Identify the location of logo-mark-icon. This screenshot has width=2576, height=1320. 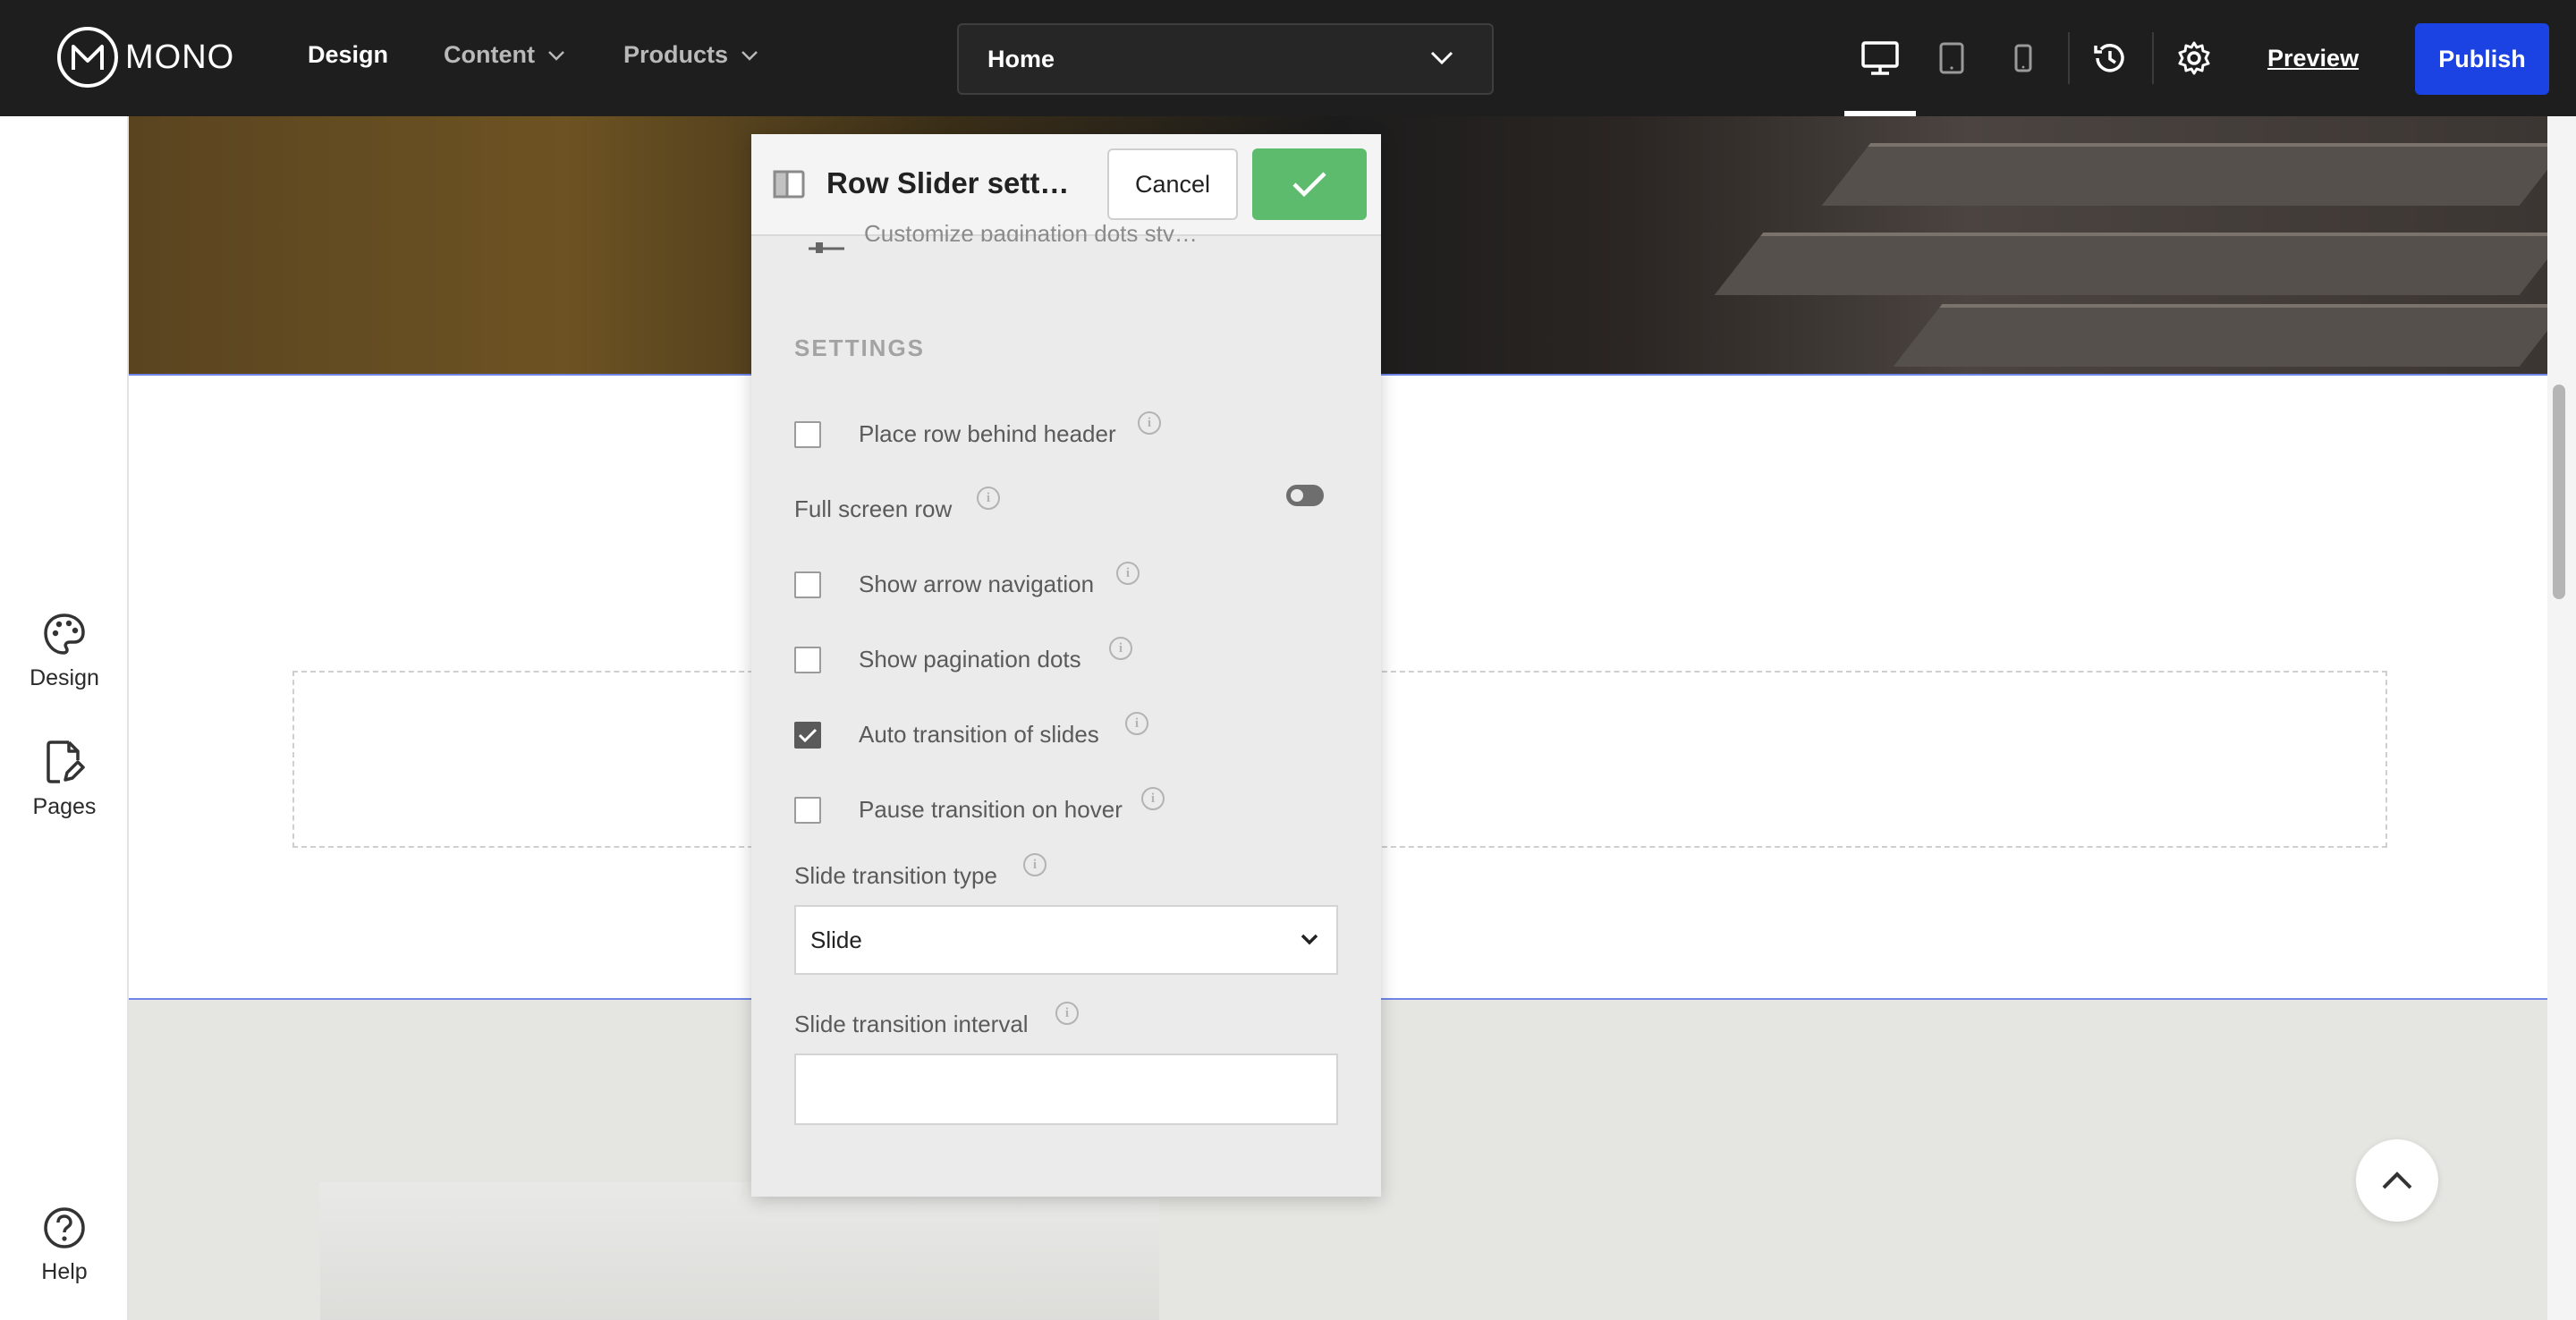
(87, 57).